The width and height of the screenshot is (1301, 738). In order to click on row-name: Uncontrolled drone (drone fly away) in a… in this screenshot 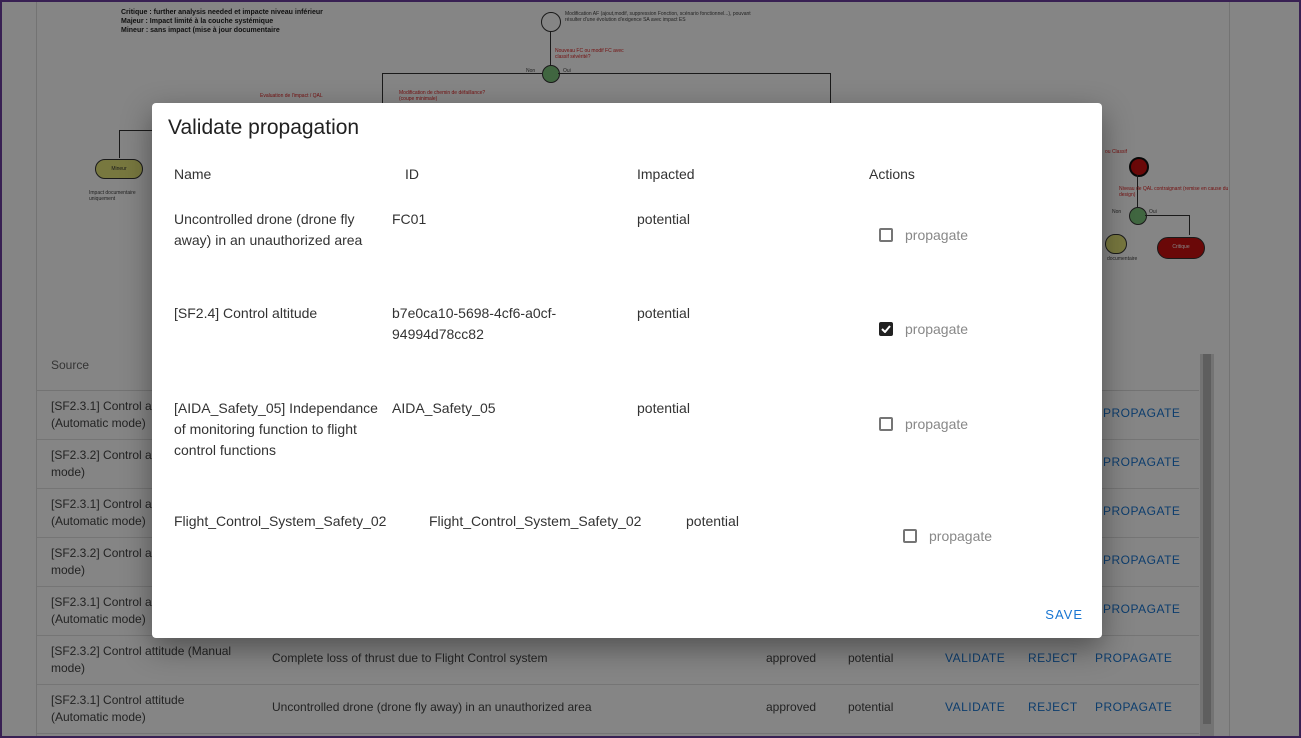, I will do `click(268, 229)`.